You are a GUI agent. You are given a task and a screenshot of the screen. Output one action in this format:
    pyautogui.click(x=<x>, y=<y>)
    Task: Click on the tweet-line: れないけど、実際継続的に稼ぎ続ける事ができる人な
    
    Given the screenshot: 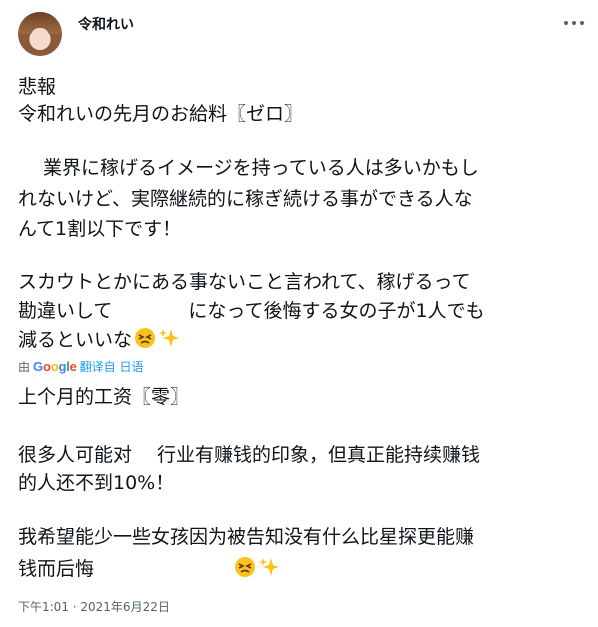 What is the action you would take?
    pyautogui.click(x=245, y=199)
    